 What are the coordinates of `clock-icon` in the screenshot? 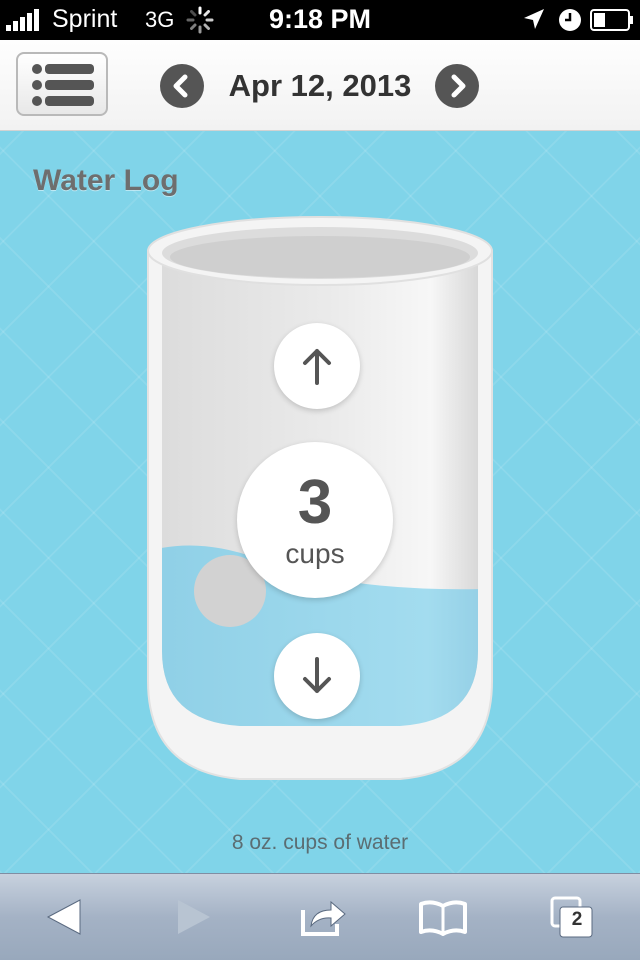 It's located at (570, 20).